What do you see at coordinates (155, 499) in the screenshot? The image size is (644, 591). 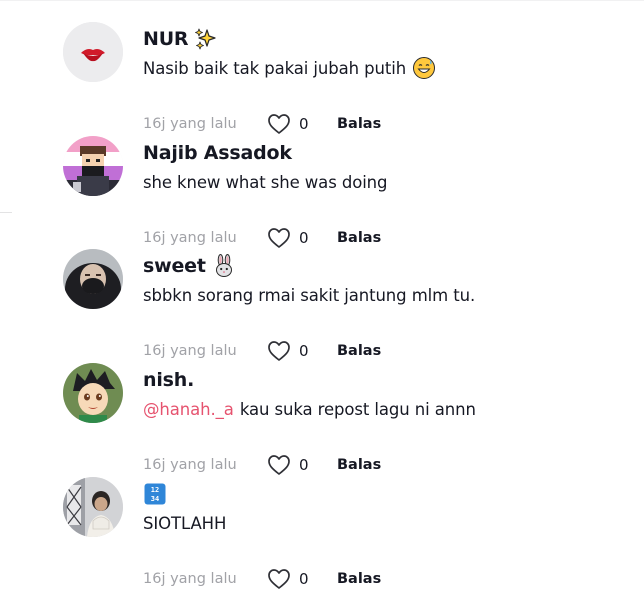 I see `numbers-icon-bottom: 34` at bounding box center [155, 499].